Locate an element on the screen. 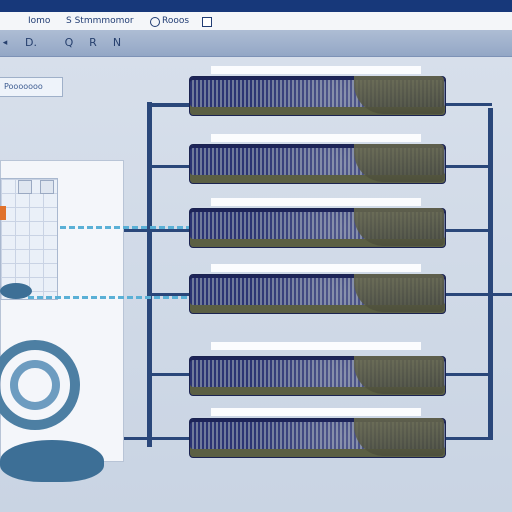 Image resolution: width=512 pixels, height=512 pixels. connector-vertical-left is located at coordinates (149, 274).